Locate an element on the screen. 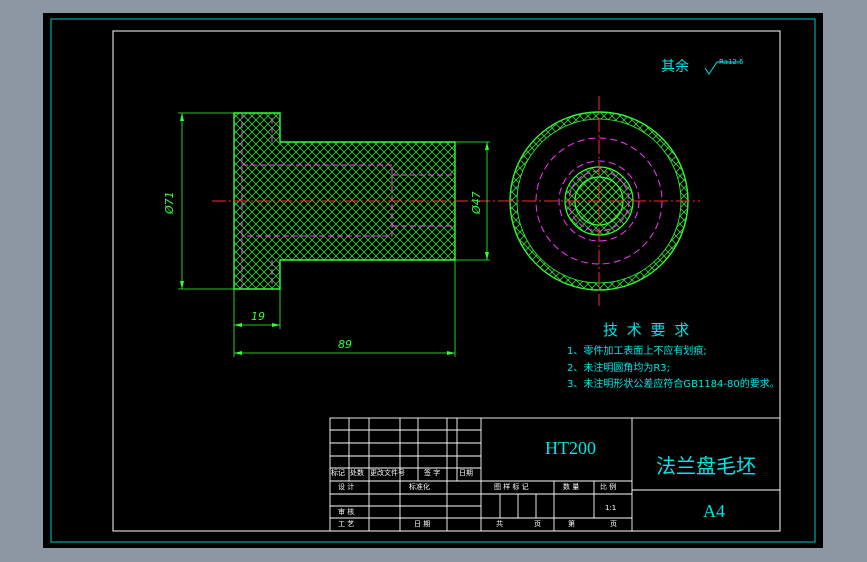  material-label: HT200 is located at coordinates (570, 448).